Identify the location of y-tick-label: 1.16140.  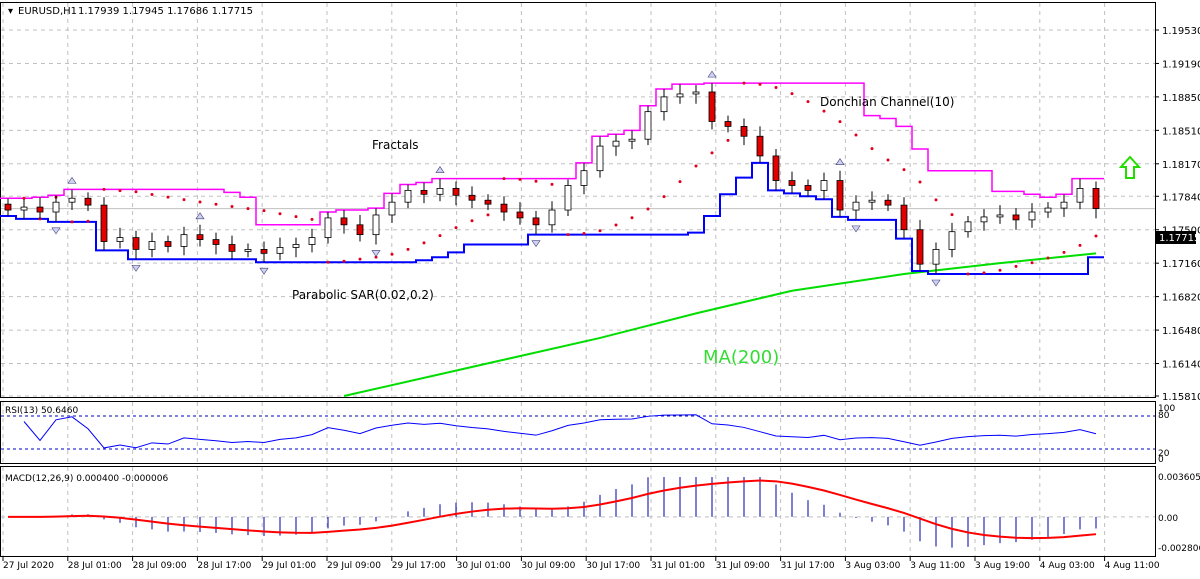
(1181, 365).